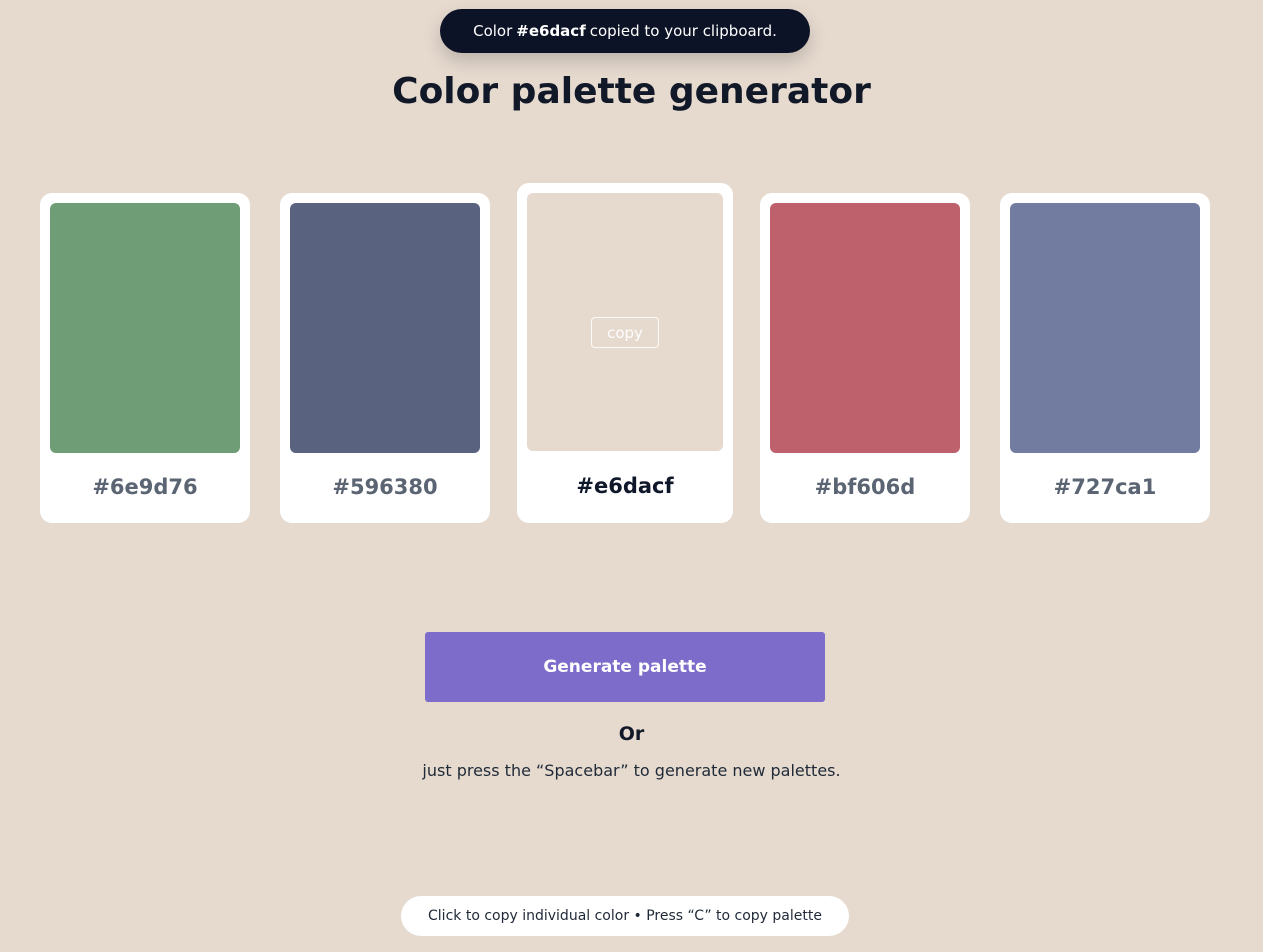  Describe the element at coordinates (625, 486) in the screenshot. I see `color-hex-label: #e6dacf` at that location.